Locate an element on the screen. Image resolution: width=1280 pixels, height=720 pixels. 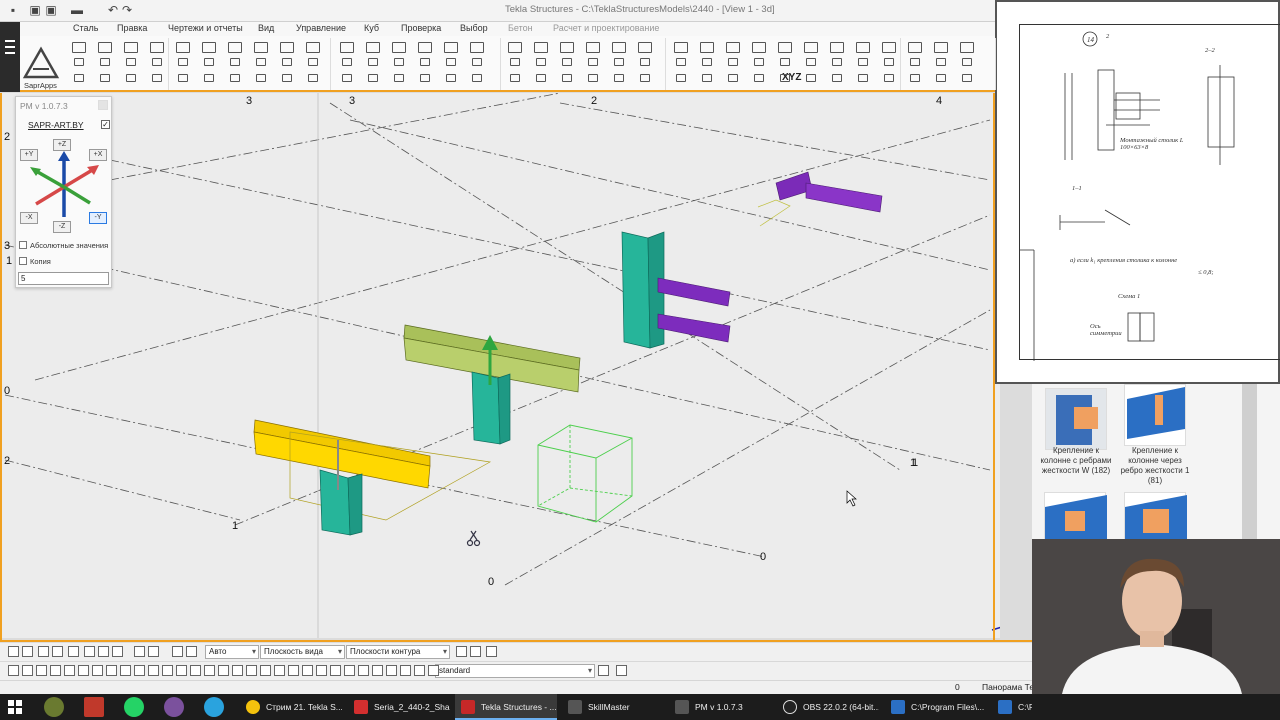
menu-check: Проверка is located at coordinates (421, 28).